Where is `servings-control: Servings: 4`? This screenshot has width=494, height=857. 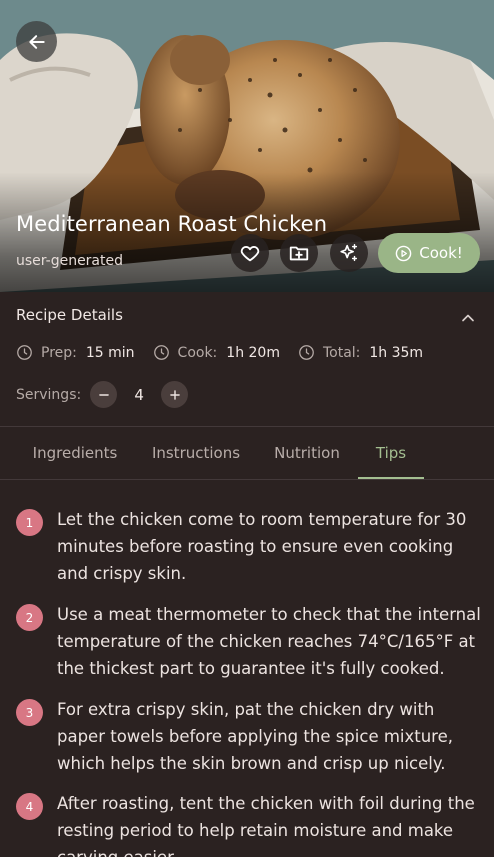
servings-control: Servings: 4 is located at coordinates (102, 394).